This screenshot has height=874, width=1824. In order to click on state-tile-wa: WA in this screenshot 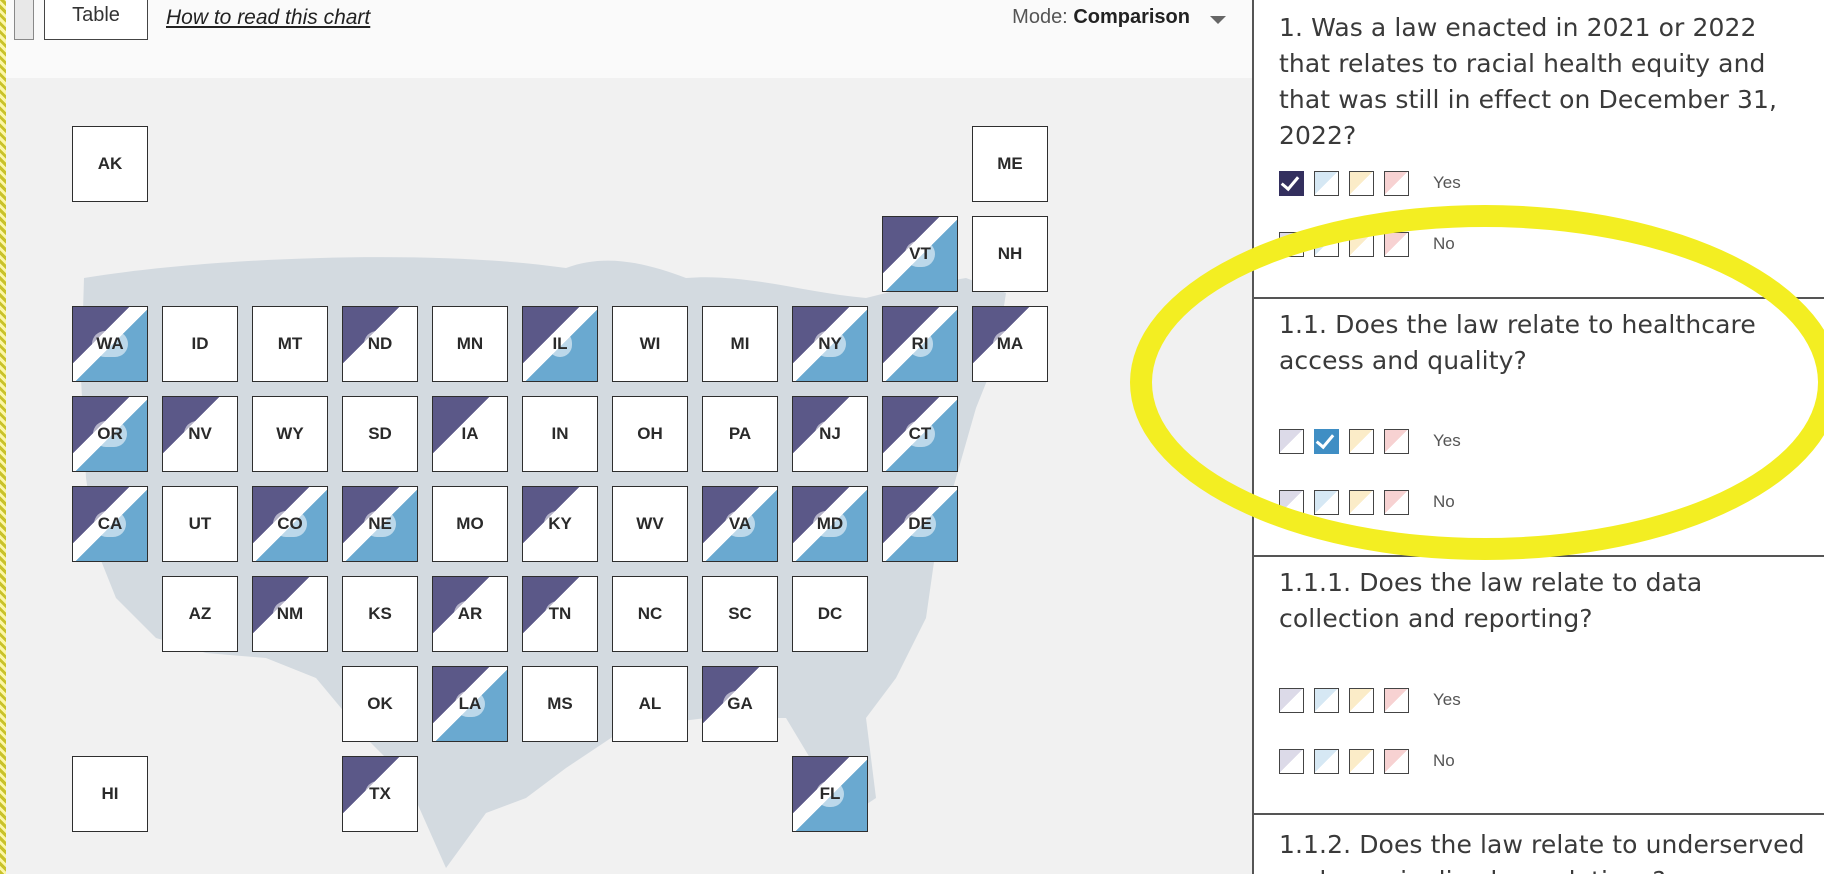, I will do `click(110, 344)`.